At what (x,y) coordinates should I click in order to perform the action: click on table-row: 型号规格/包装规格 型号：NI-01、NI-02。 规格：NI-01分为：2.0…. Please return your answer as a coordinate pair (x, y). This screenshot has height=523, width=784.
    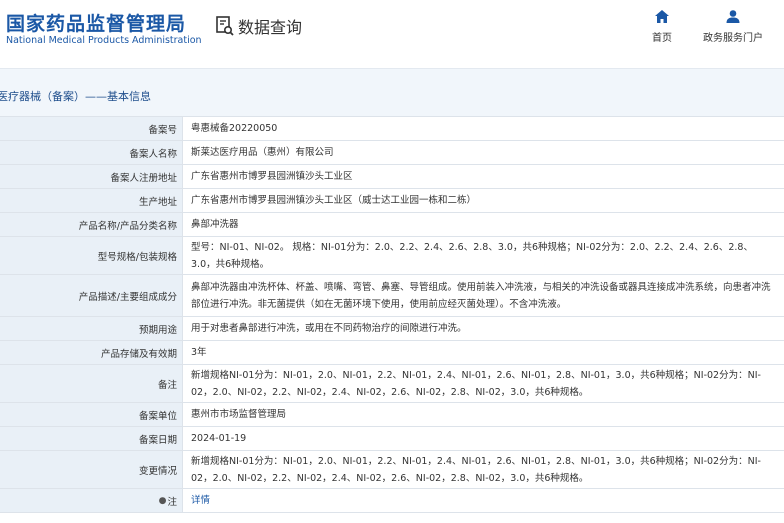
    Looking at the image, I should click on (392, 256).